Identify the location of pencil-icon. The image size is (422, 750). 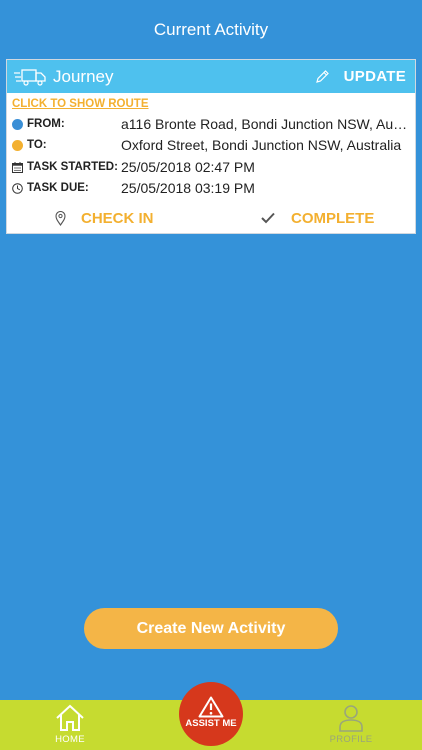
(322, 76).